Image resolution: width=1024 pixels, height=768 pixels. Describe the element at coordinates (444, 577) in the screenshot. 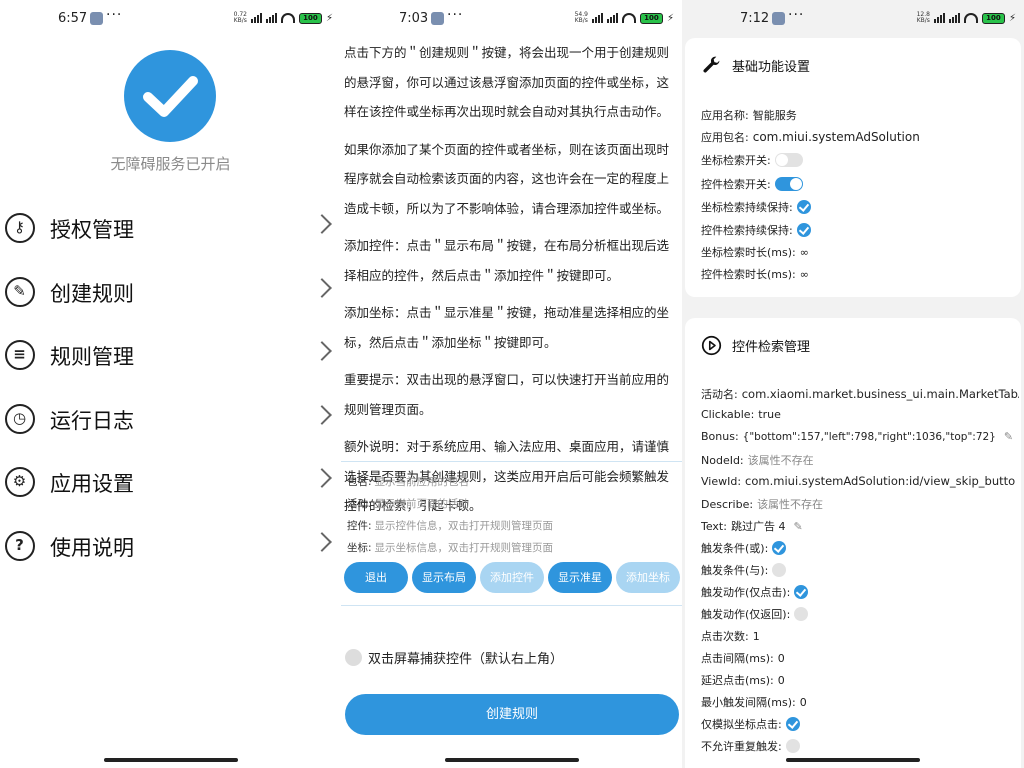

I see `show-layout-button: 显示布局` at that location.